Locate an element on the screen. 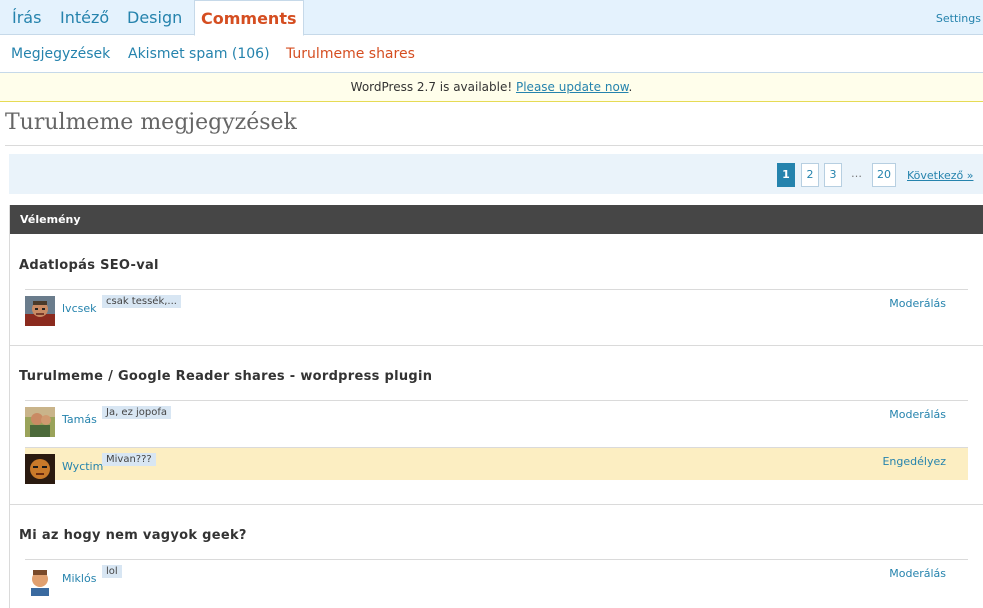  comment-author: Wyctim is located at coordinates (82, 466).